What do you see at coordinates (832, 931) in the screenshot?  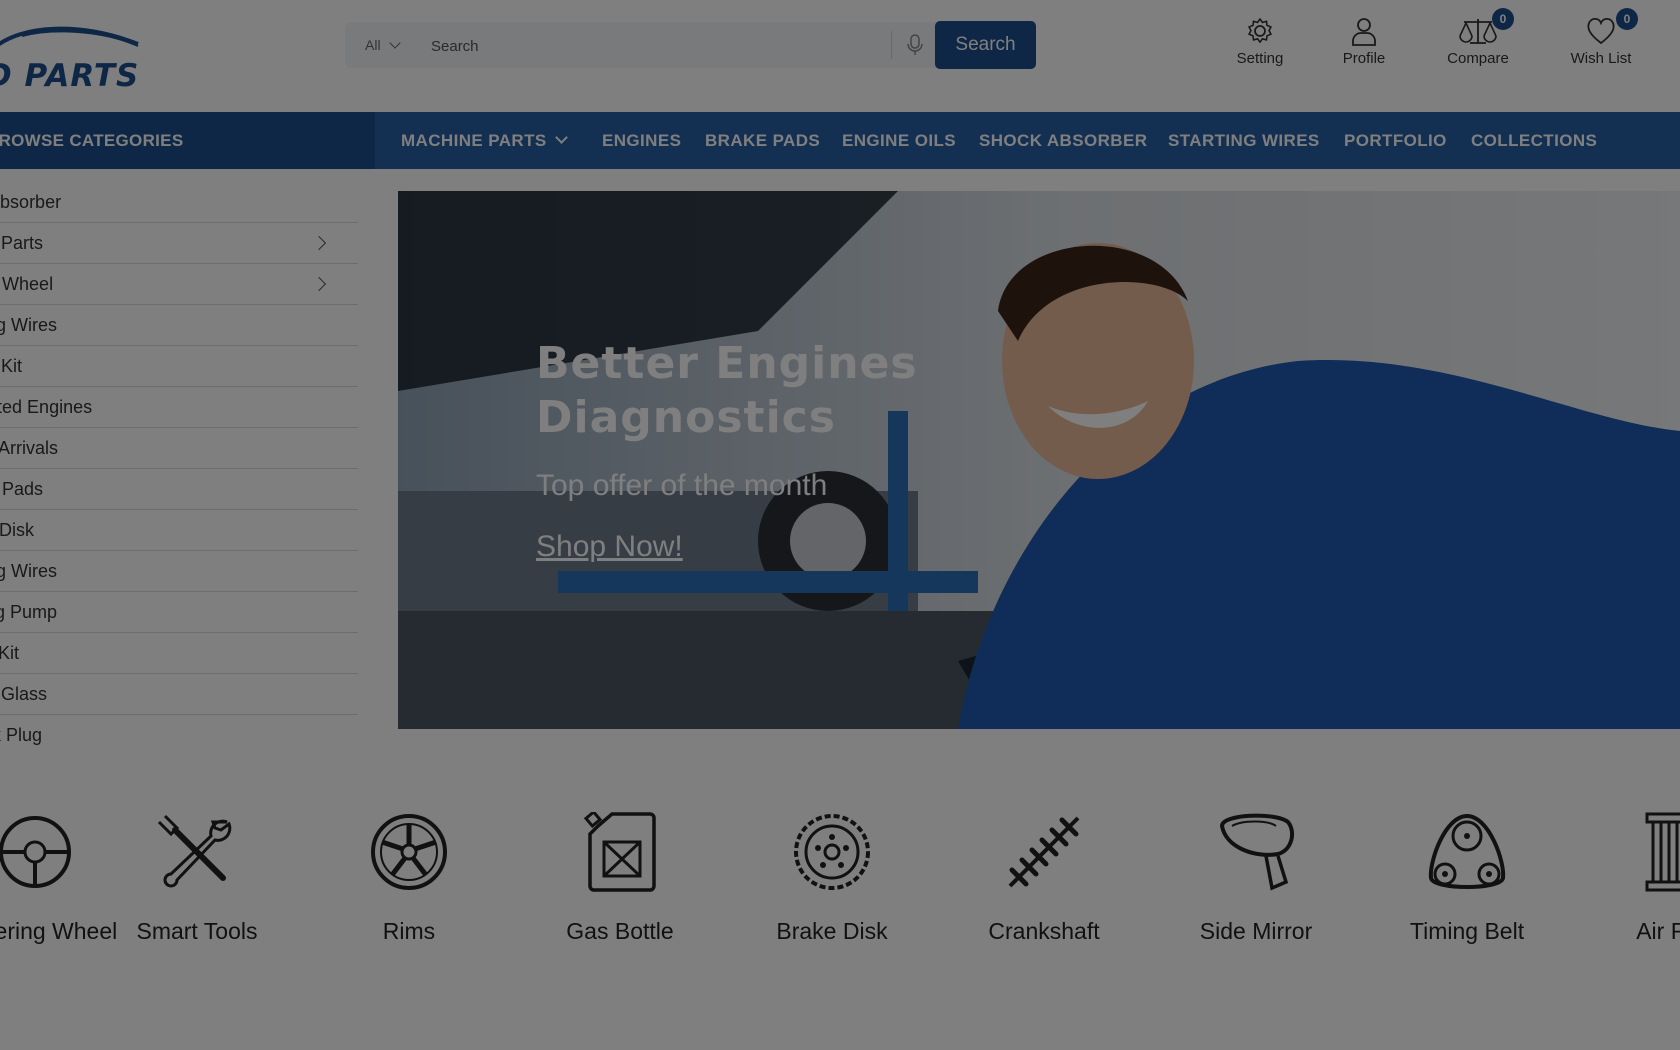 I see `category-name: Brake Disk` at bounding box center [832, 931].